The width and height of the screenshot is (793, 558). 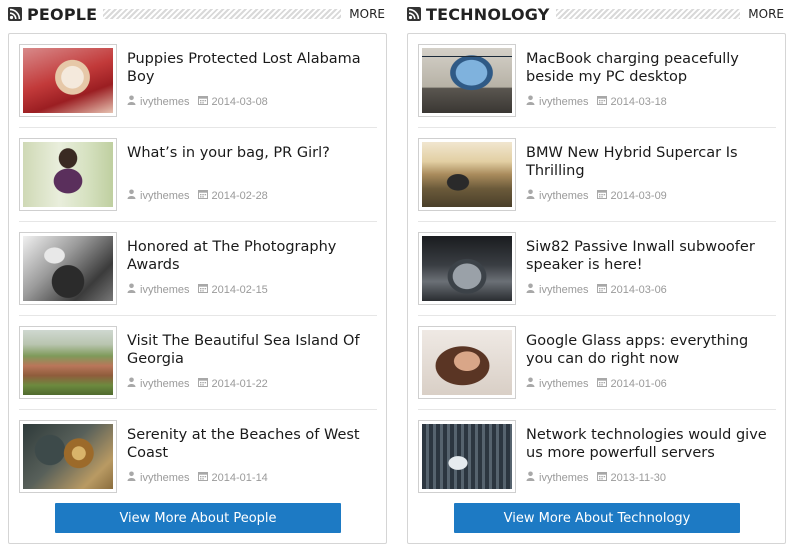 What do you see at coordinates (638, 195) in the screenshot?
I see `post-date: 2014-03-09` at bounding box center [638, 195].